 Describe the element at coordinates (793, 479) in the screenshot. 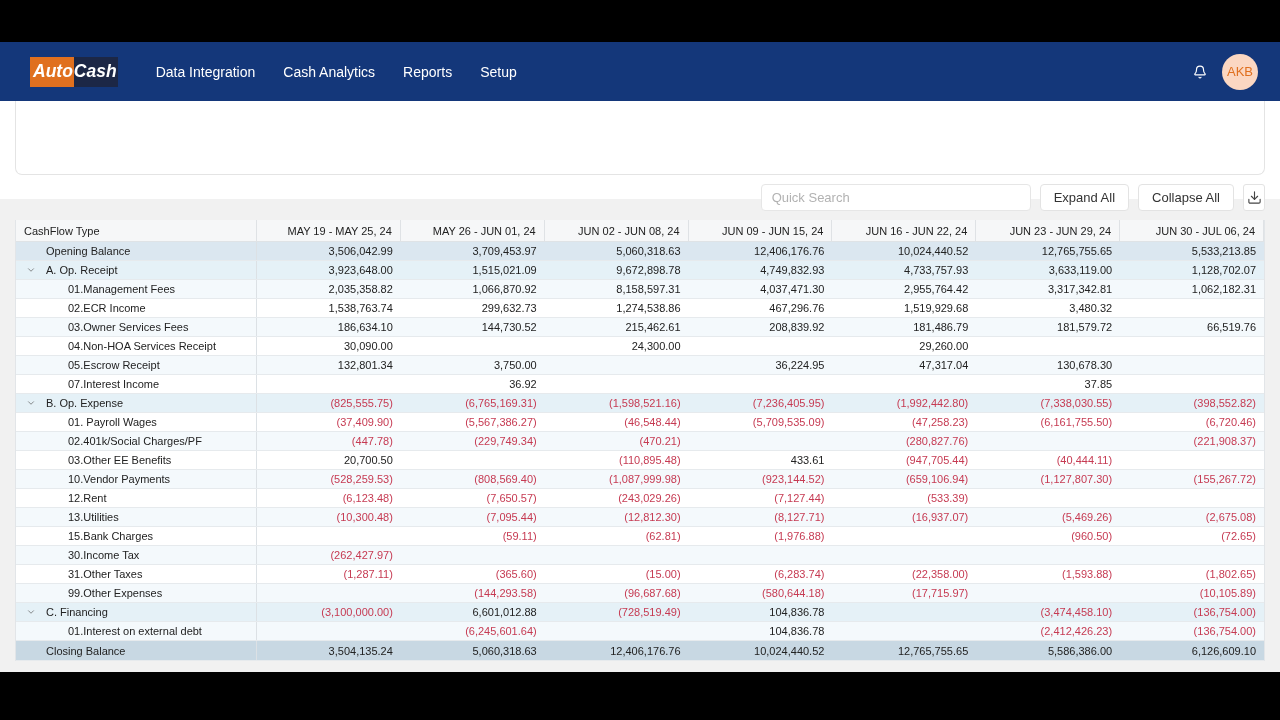

I see `table-cell-text: (923,144.52)` at that location.